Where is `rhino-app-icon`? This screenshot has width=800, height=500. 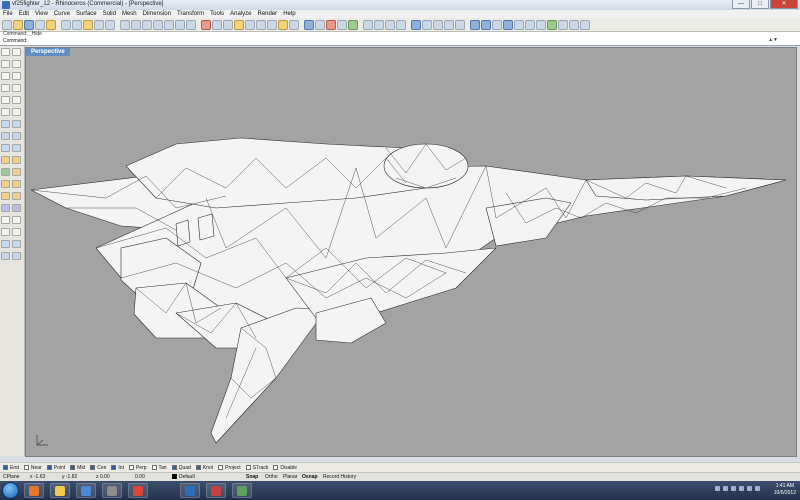 rhino-app-icon is located at coordinates (6, 5).